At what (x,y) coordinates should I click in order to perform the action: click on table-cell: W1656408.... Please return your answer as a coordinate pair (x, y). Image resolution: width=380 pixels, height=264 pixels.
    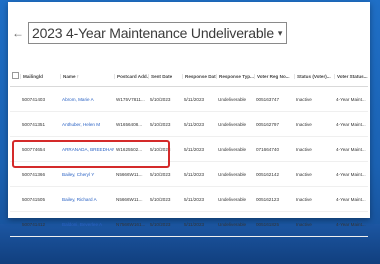
    Looking at the image, I should click on (129, 124).